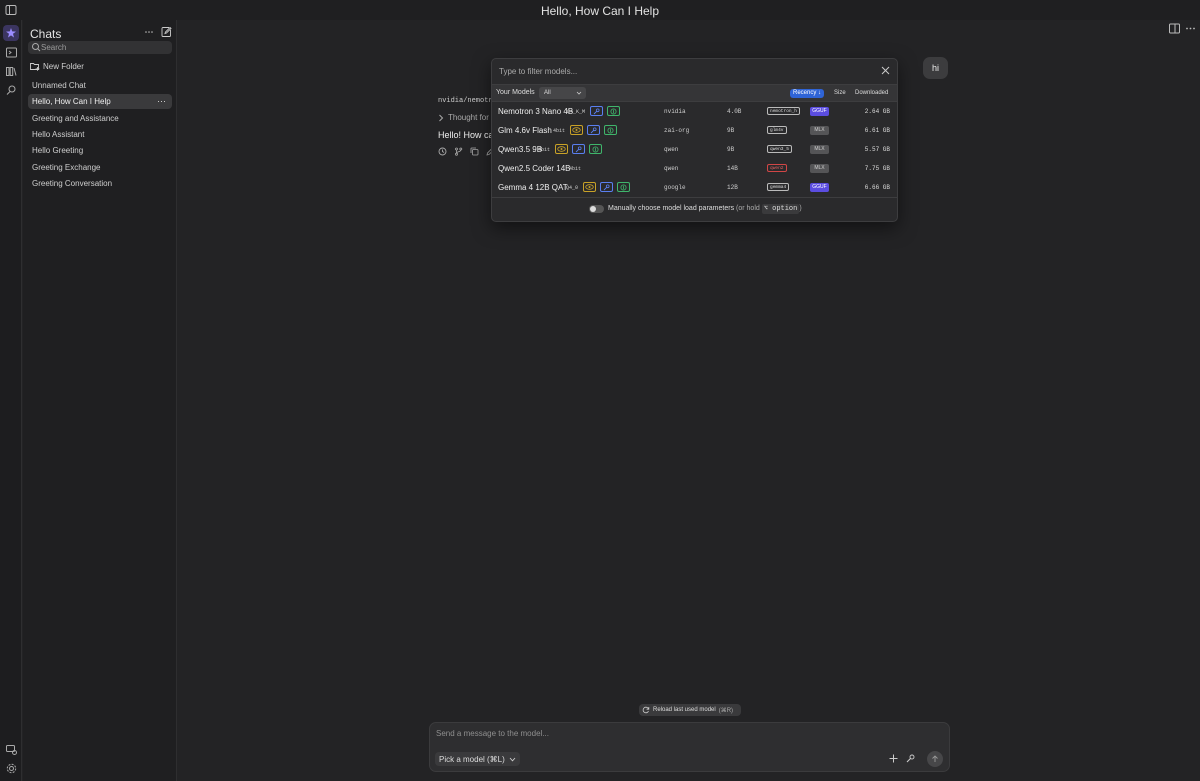 This screenshot has width=1200, height=781. I want to click on chat-list-item: Hello Assistant, so click(100, 134).